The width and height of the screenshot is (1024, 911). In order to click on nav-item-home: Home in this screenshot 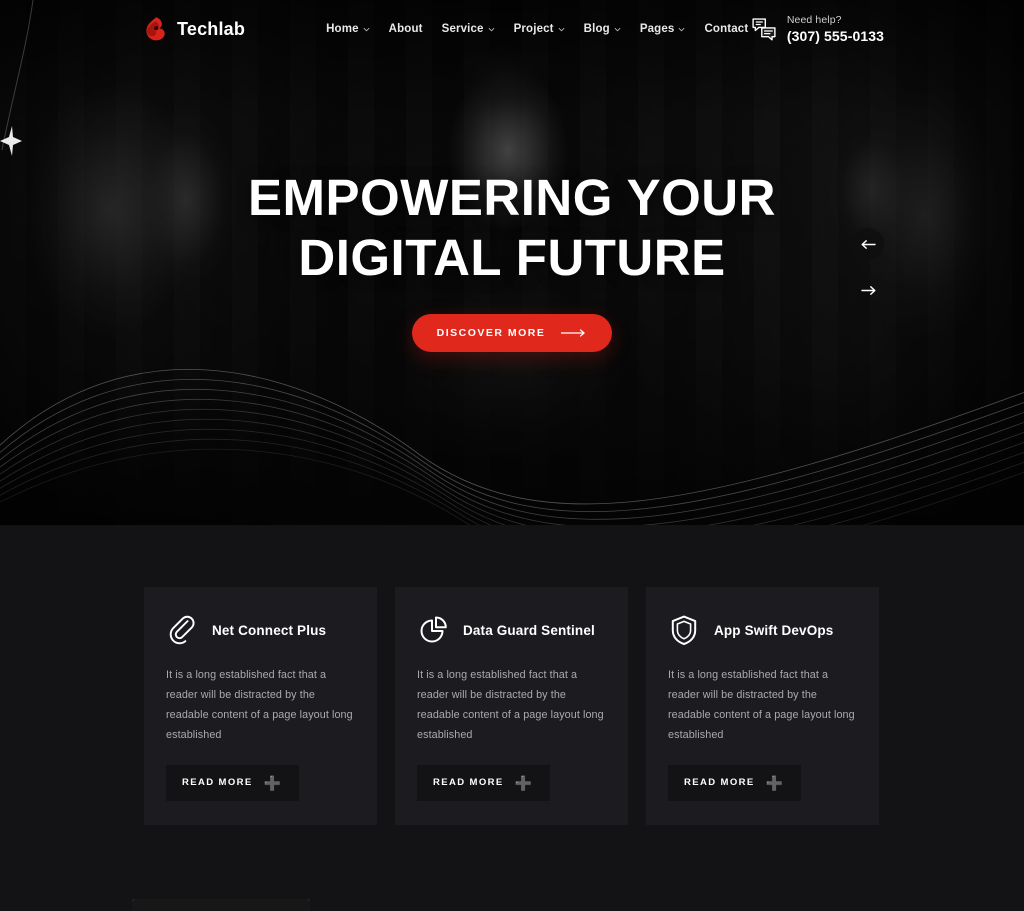, I will do `click(348, 29)`.